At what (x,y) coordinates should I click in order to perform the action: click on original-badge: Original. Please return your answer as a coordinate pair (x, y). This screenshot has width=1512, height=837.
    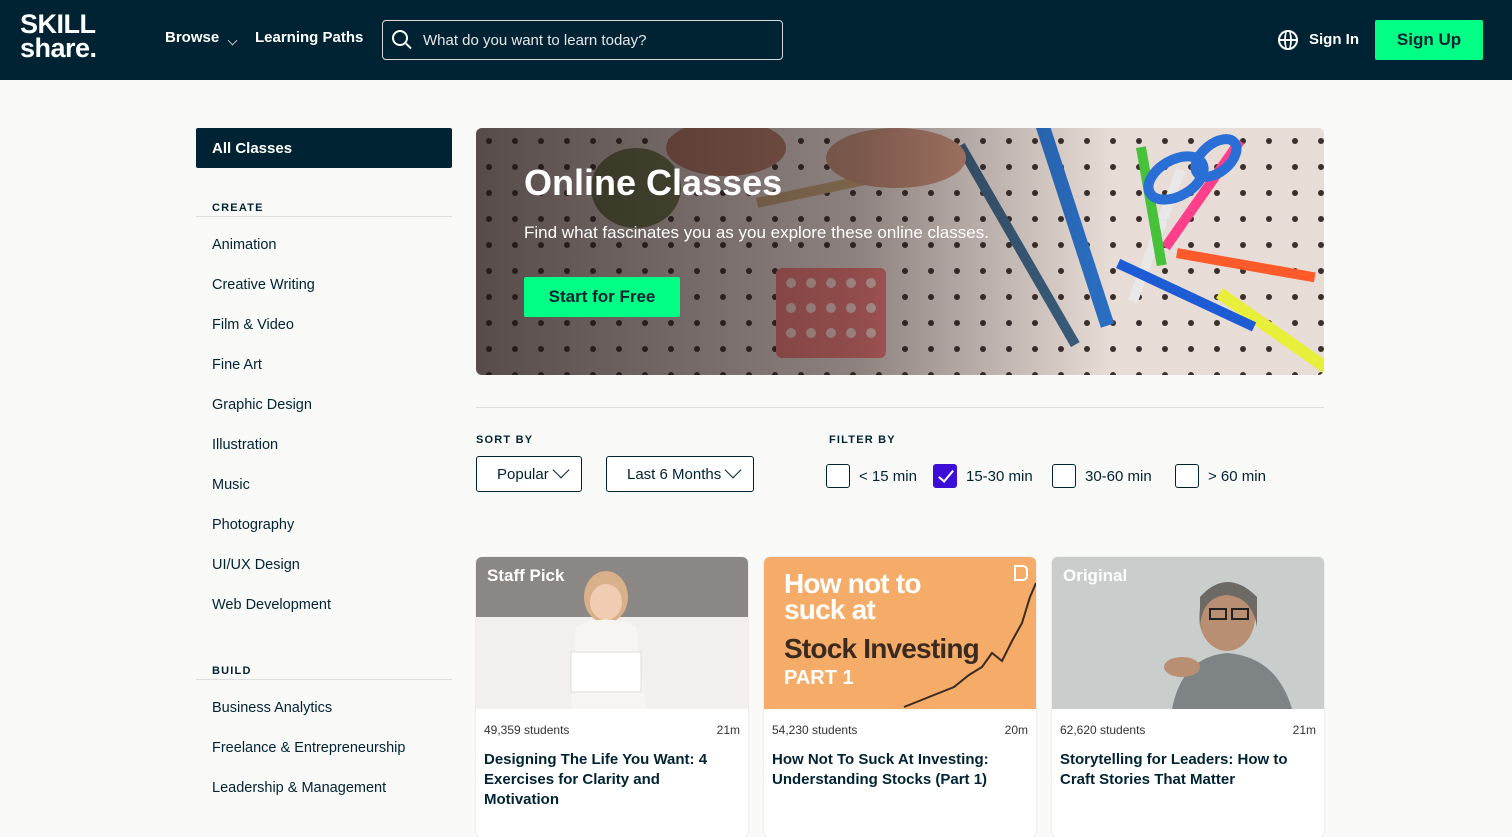
    Looking at the image, I should click on (1095, 575).